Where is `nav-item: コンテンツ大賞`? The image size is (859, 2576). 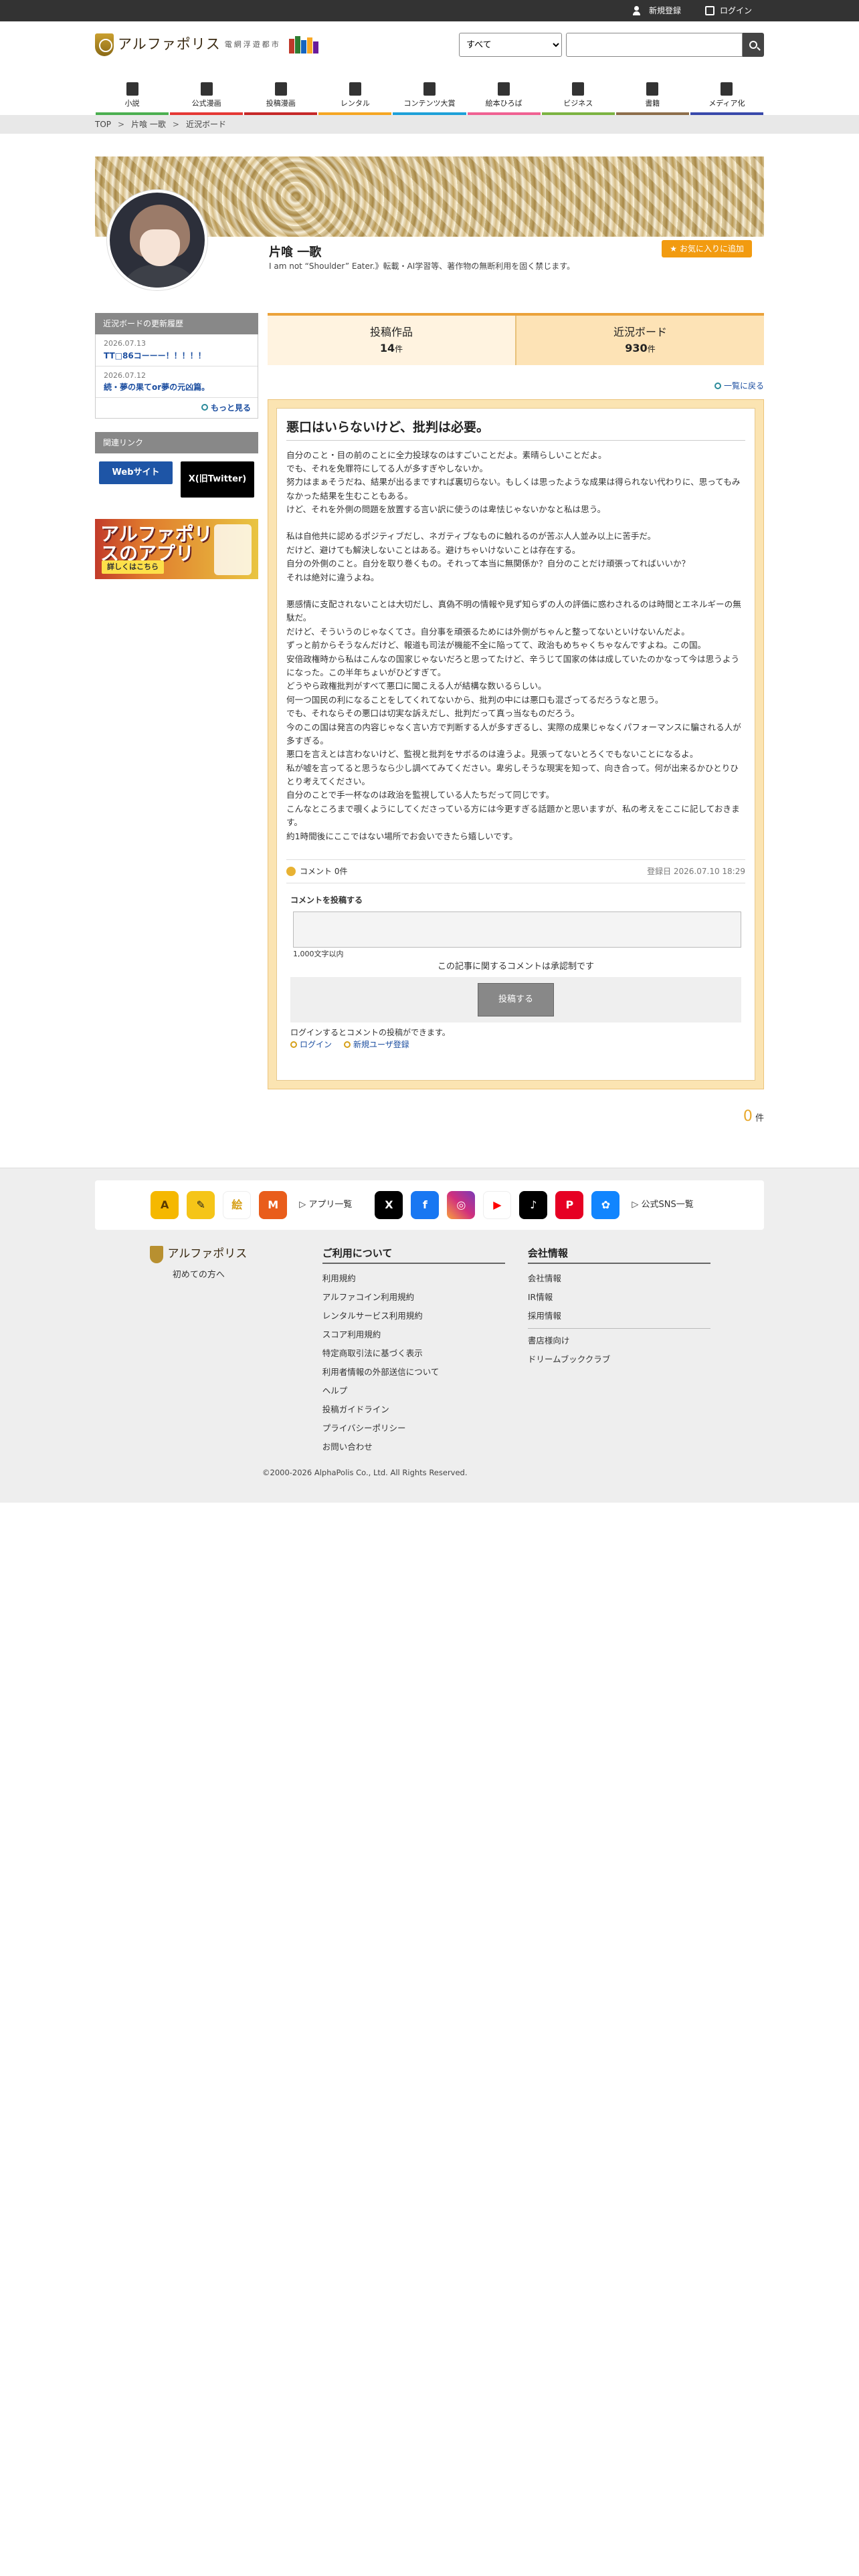 nav-item: コンテンツ大賞 is located at coordinates (429, 99).